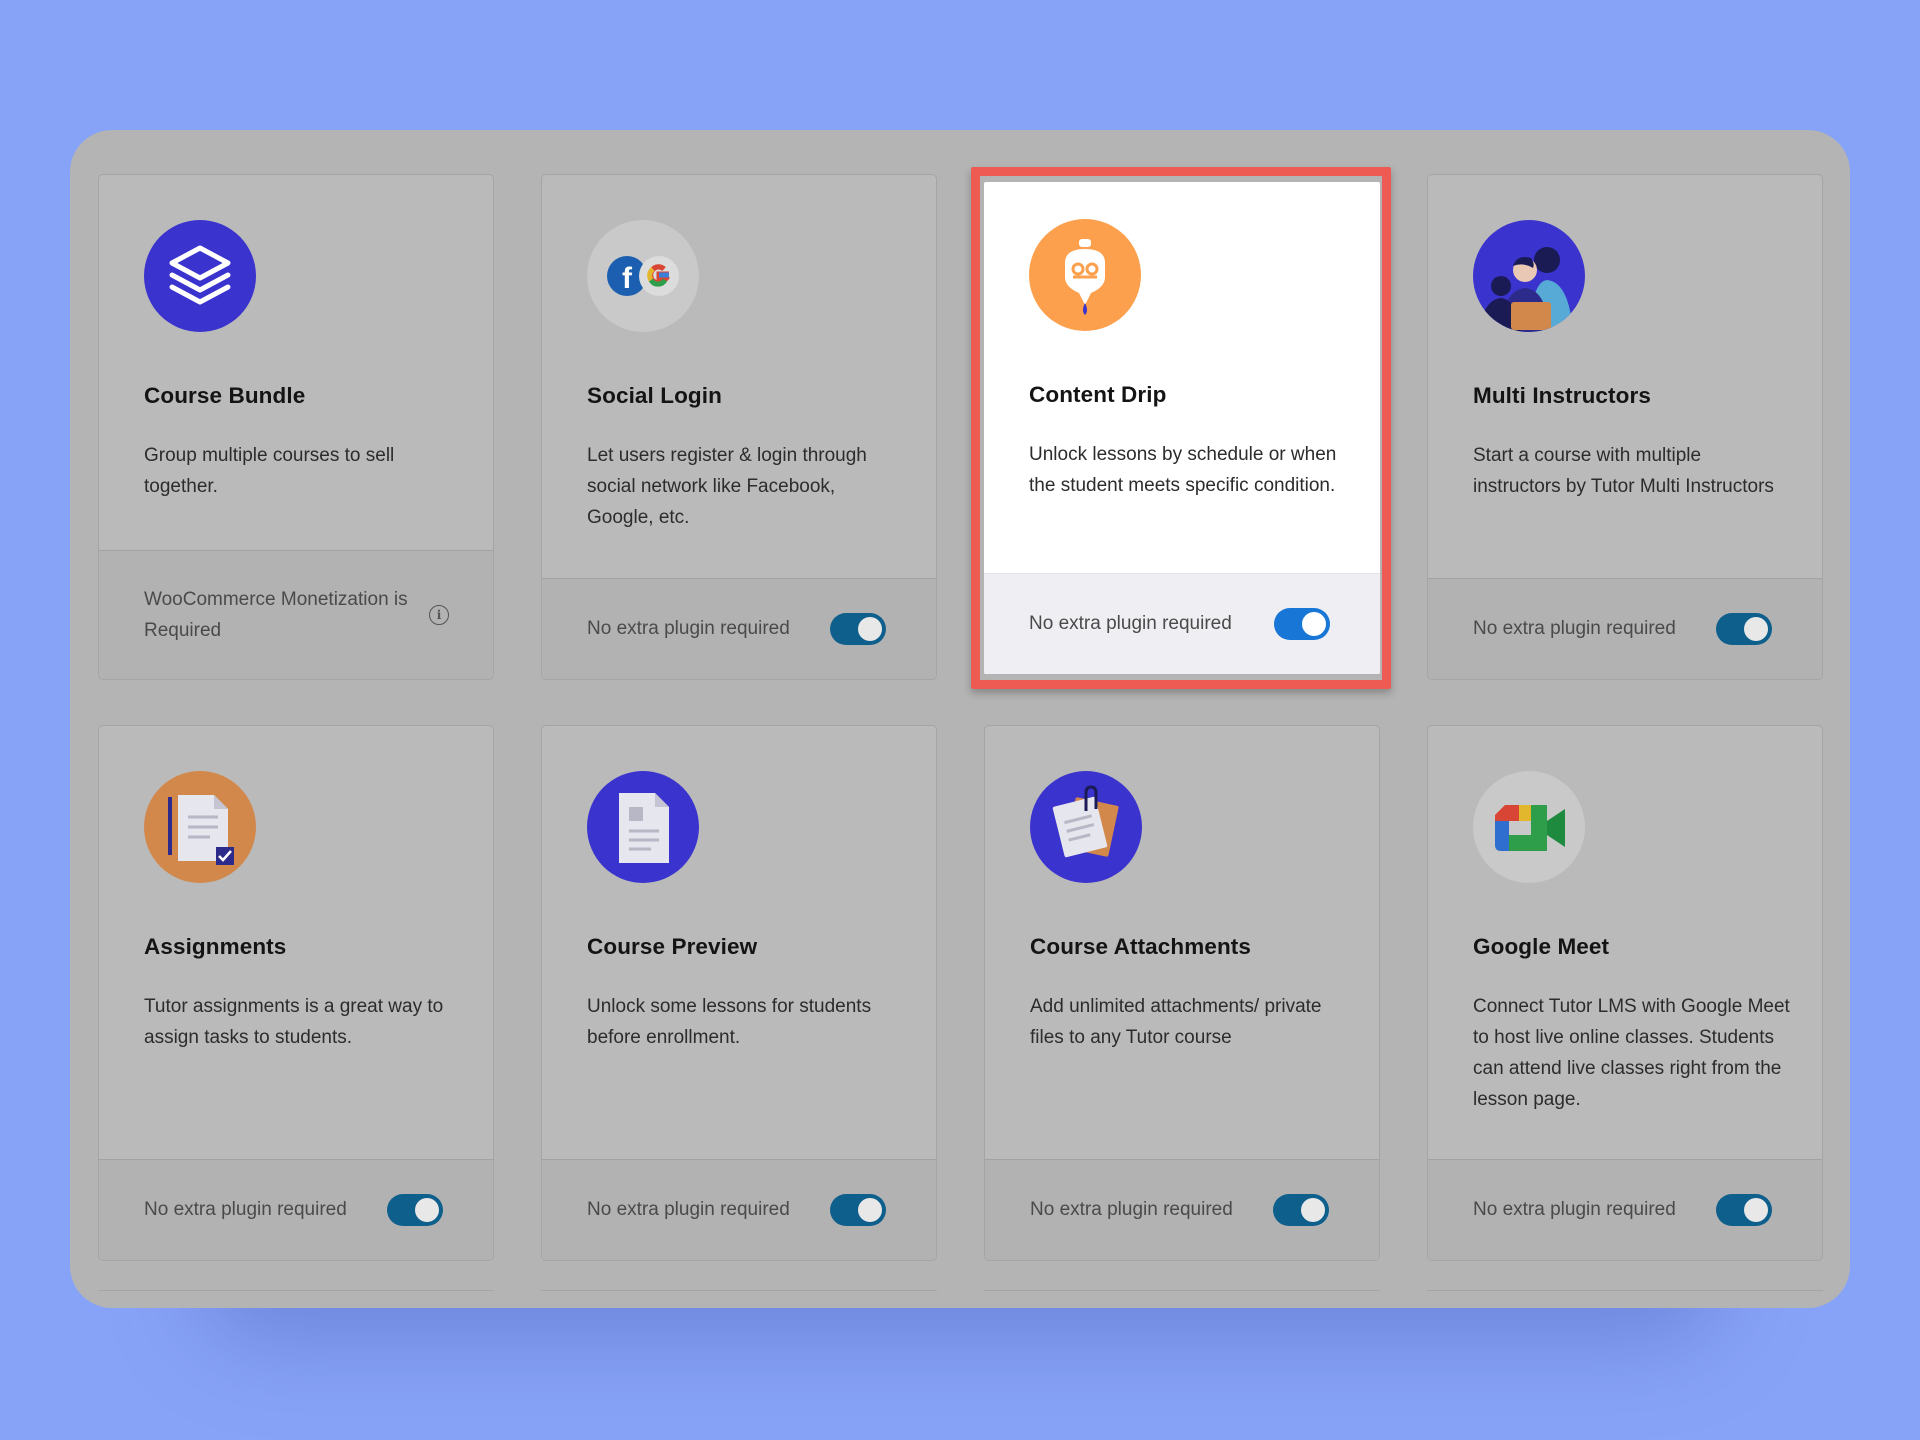 Image resolution: width=1920 pixels, height=1440 pixels. What do you see at coordinates (1529, 827) in the screenshot?
I see `google-meet-icon` at bounding box center [1529, 827].